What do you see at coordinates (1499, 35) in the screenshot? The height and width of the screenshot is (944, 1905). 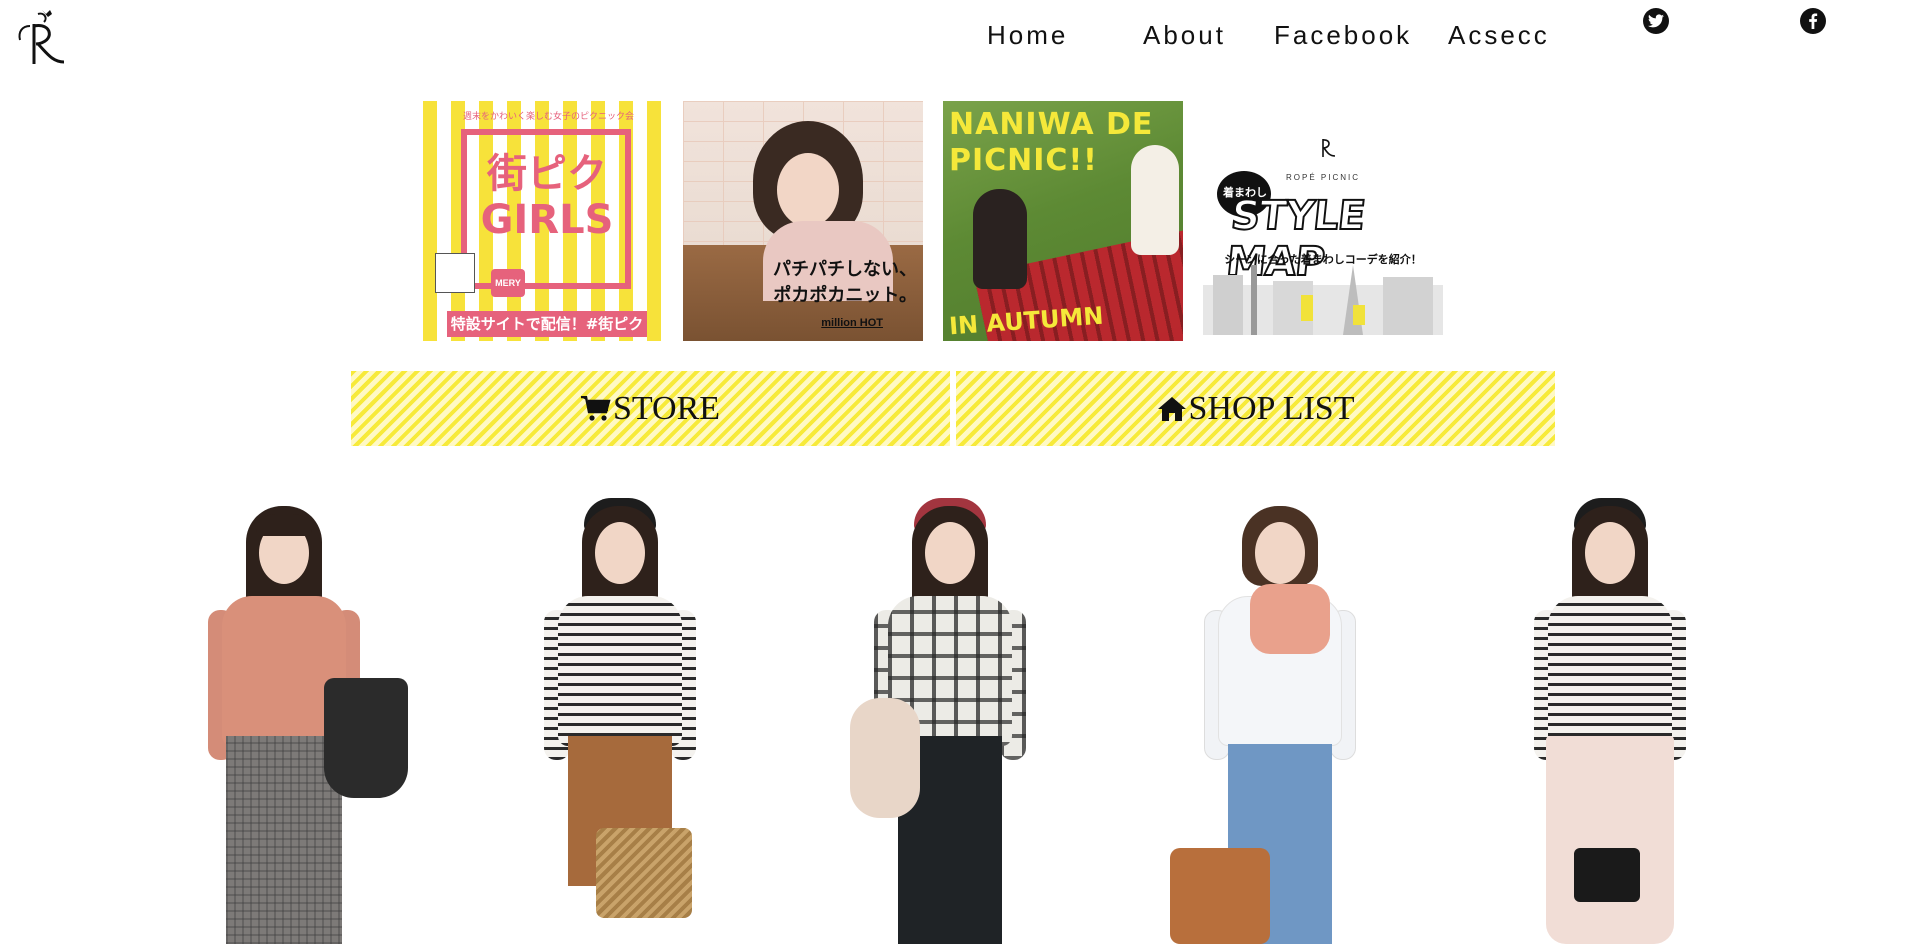 I see `nav-acsecc: Acsecc` at bounding box center [1499, 35].